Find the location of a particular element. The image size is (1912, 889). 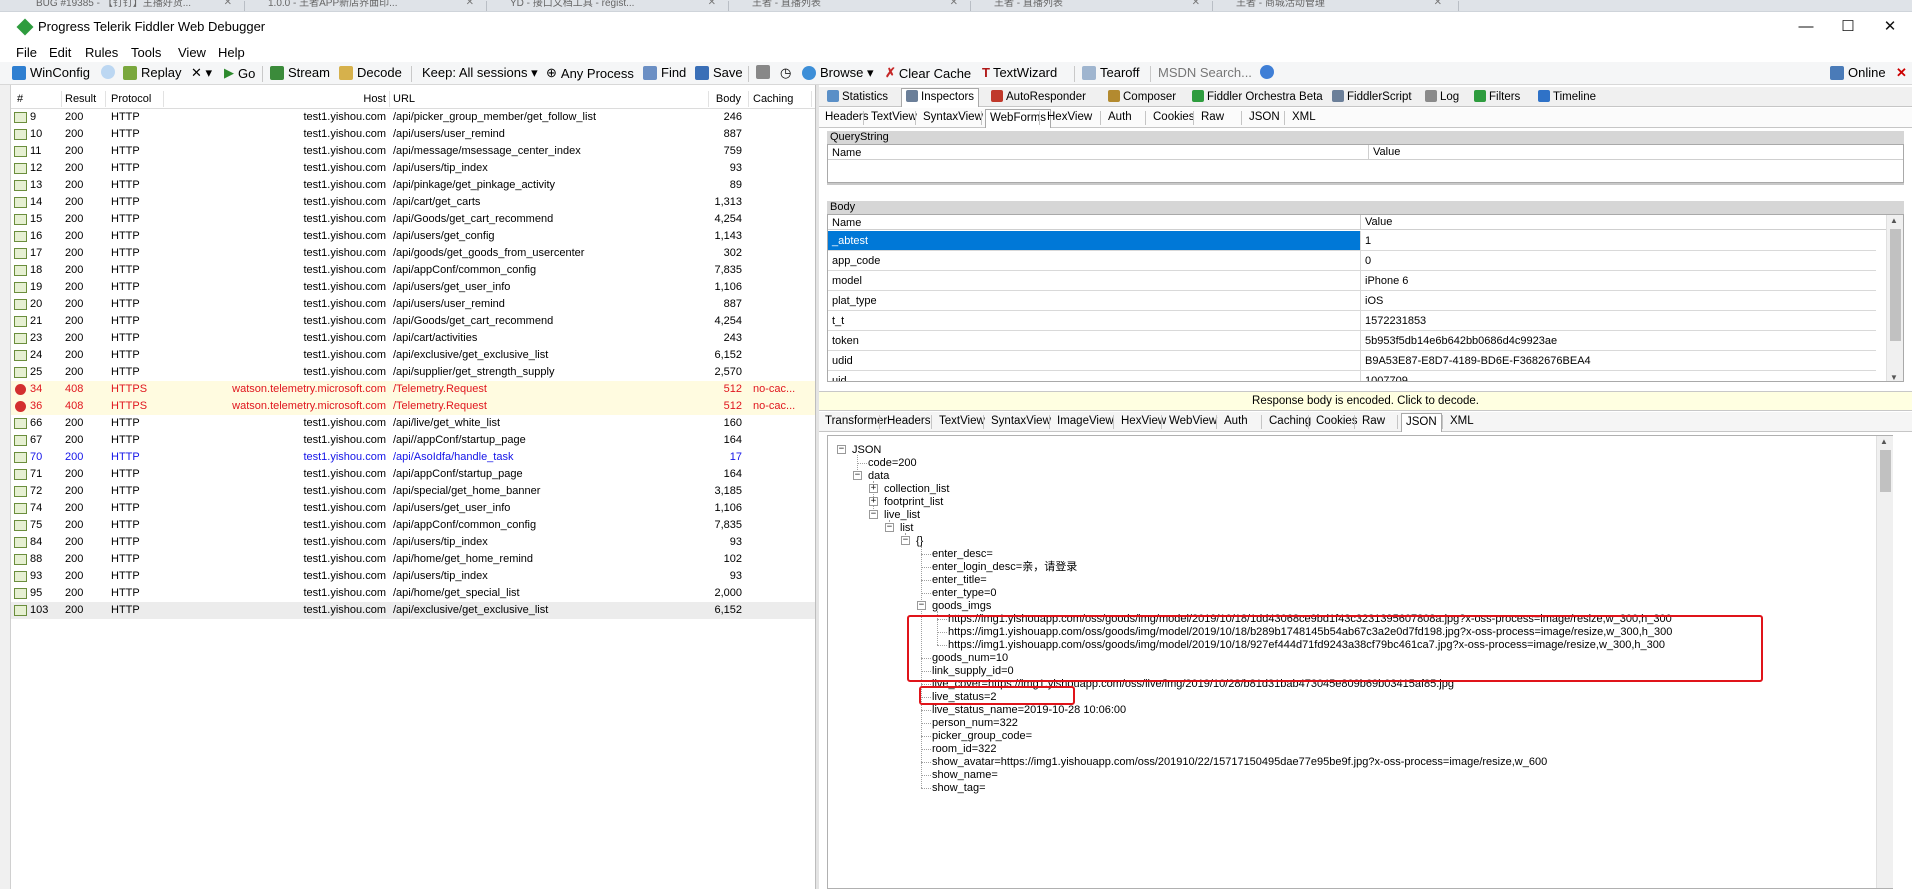

scroll-thumb is located at coordinates (1895, 285).